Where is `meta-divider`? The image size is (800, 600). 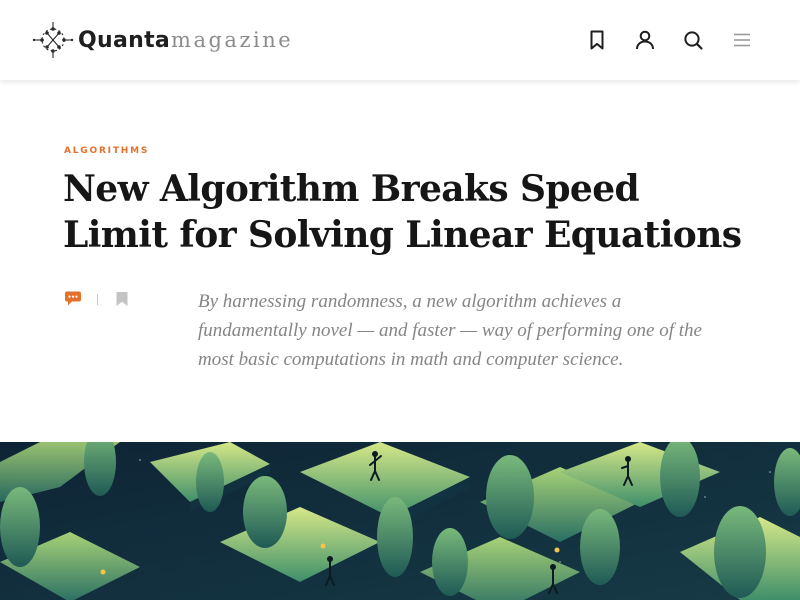 meta-divider is located at coordinates (97, 299).